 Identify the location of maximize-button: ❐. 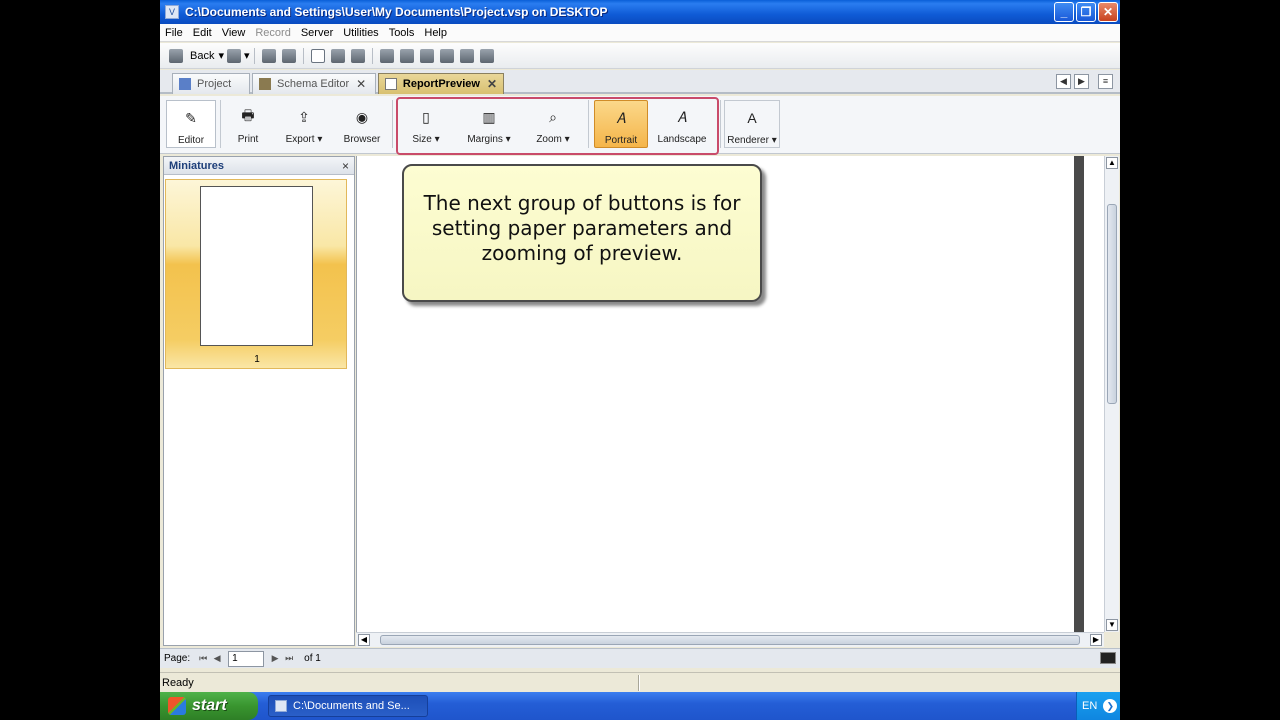
(1086, 12).